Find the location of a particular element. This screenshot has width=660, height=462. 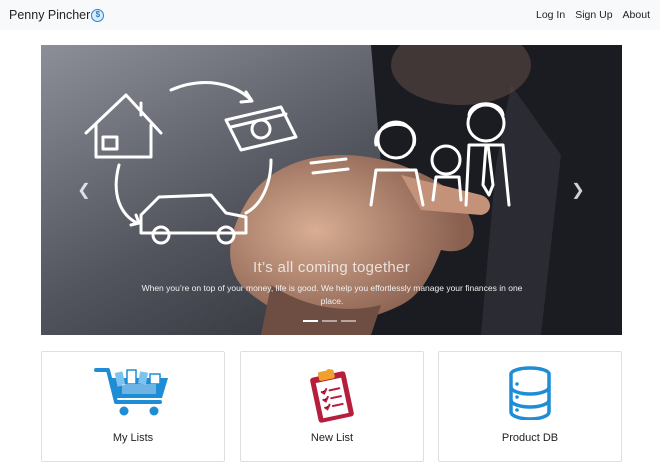

coin-icon: $ is located at coordinates (98, 15).